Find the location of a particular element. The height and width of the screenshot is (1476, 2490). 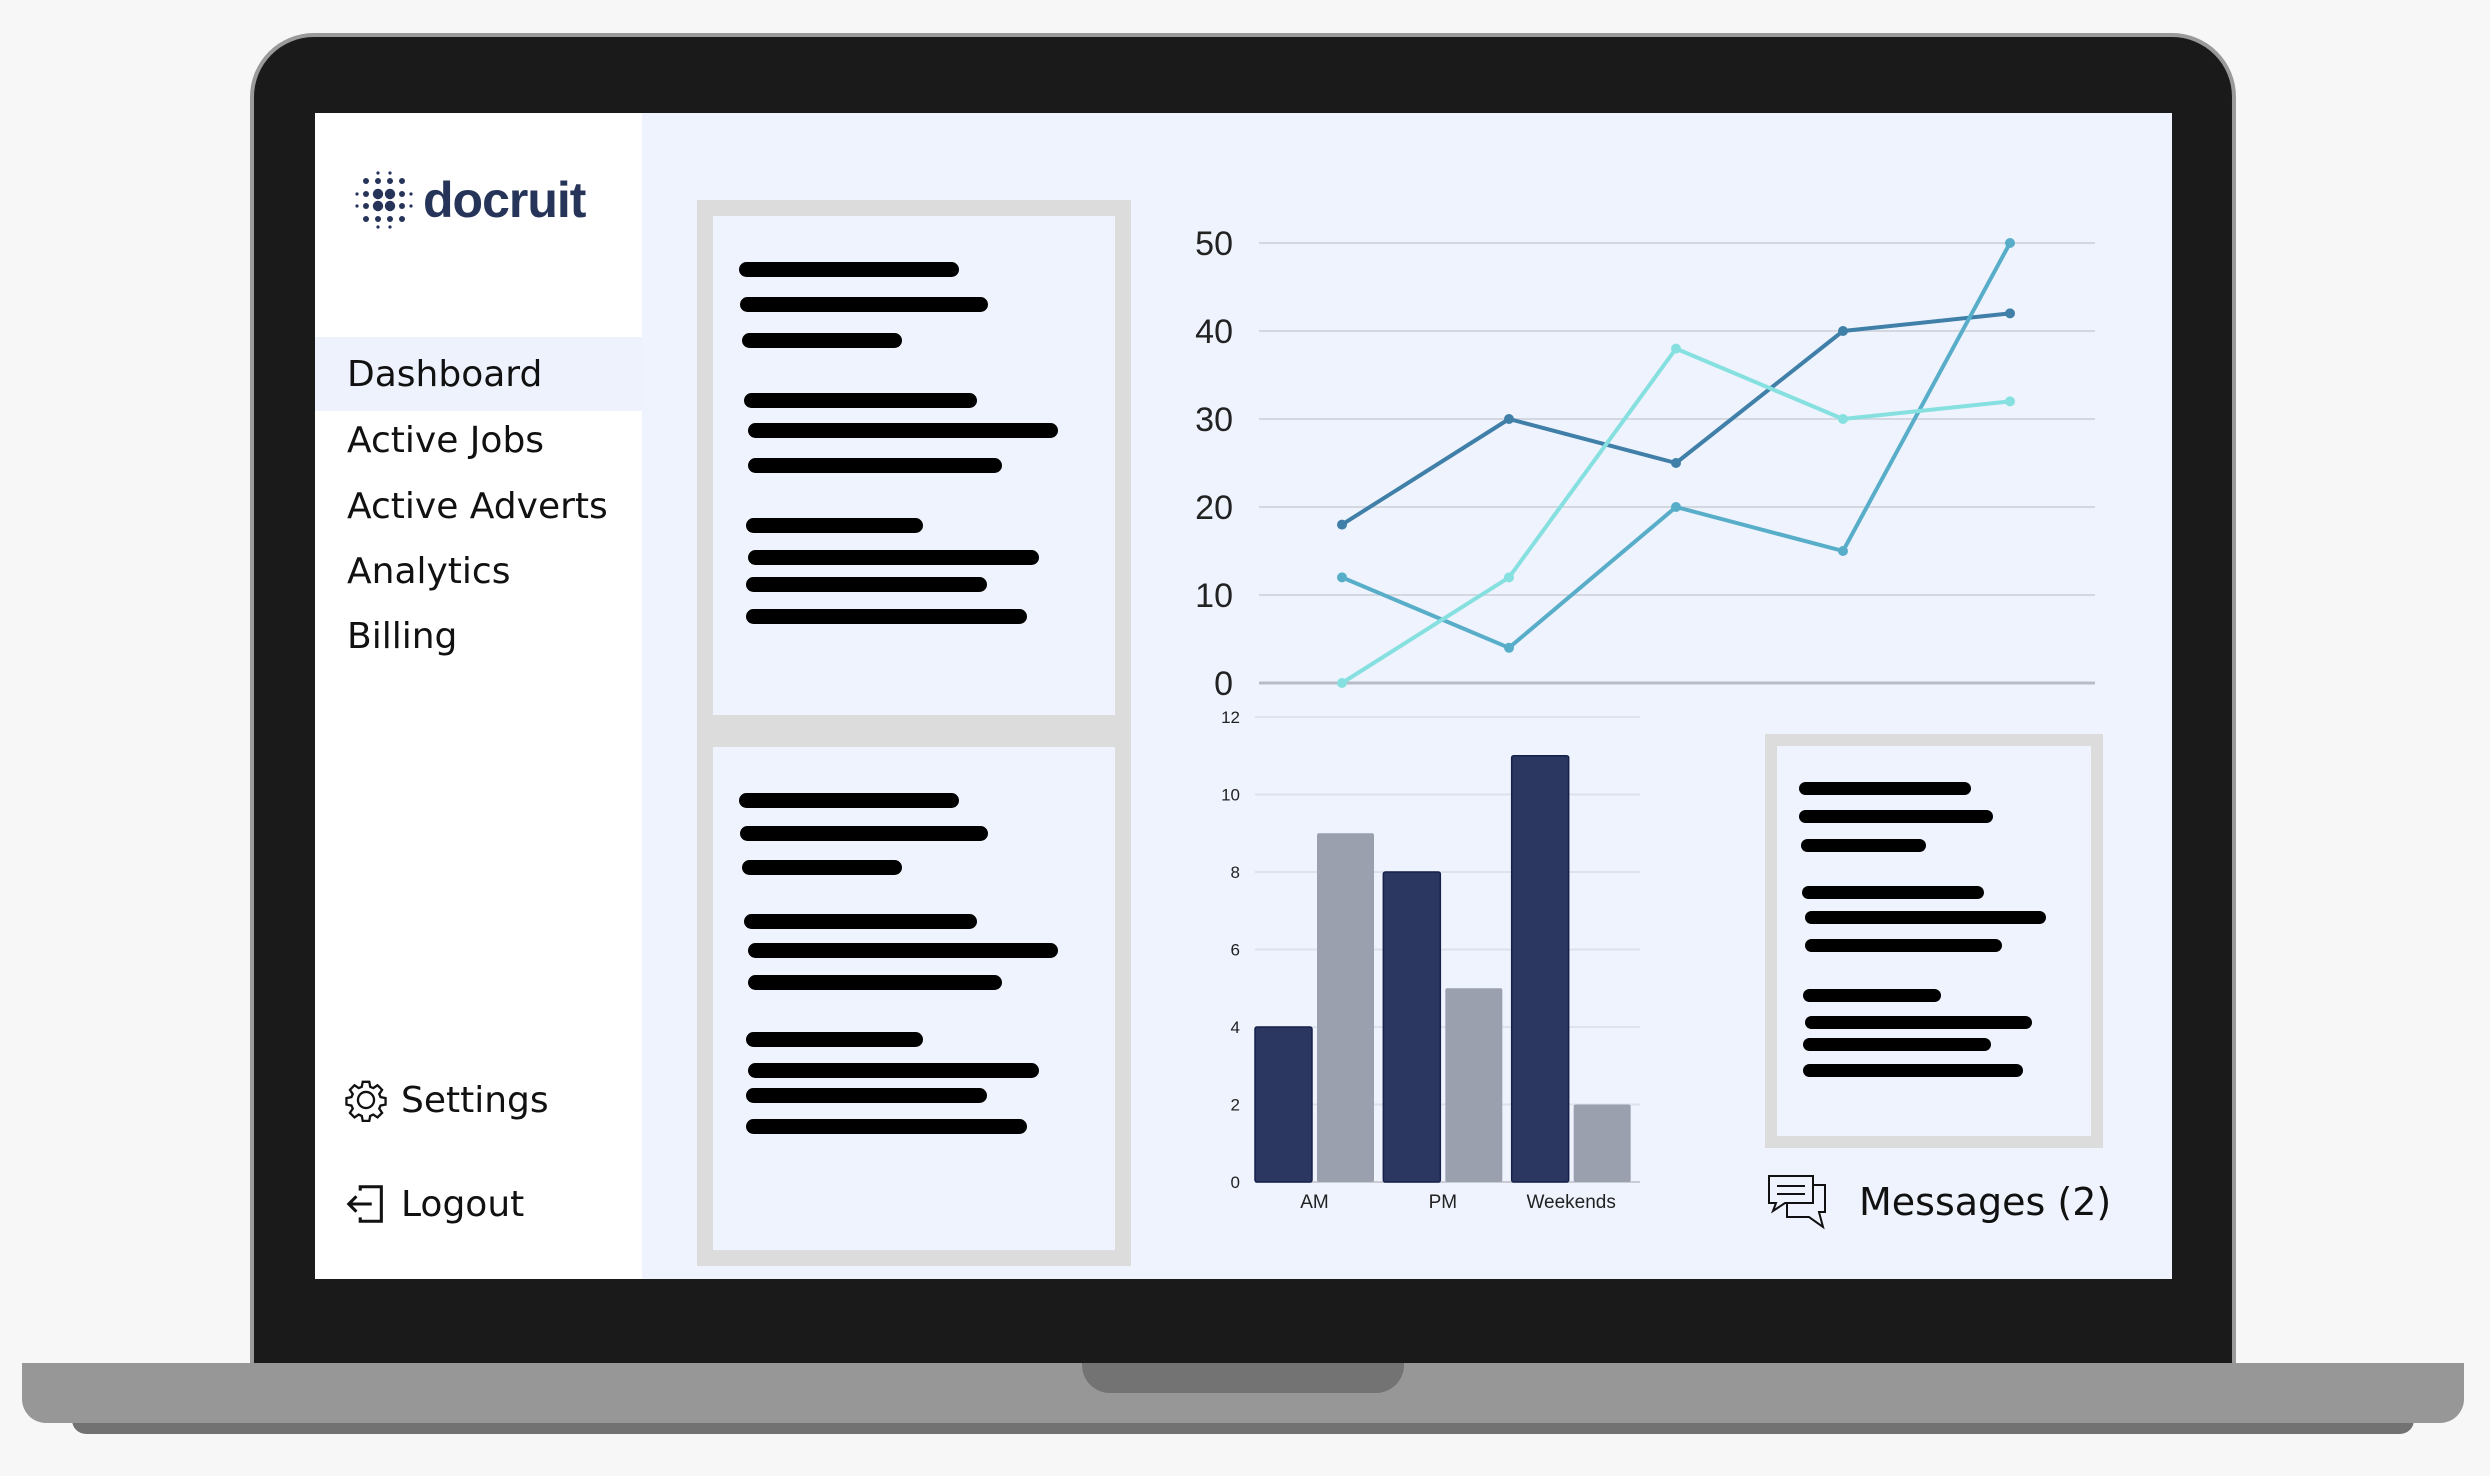

x-tick-label: PM is located at coordinates (1443, 1202).